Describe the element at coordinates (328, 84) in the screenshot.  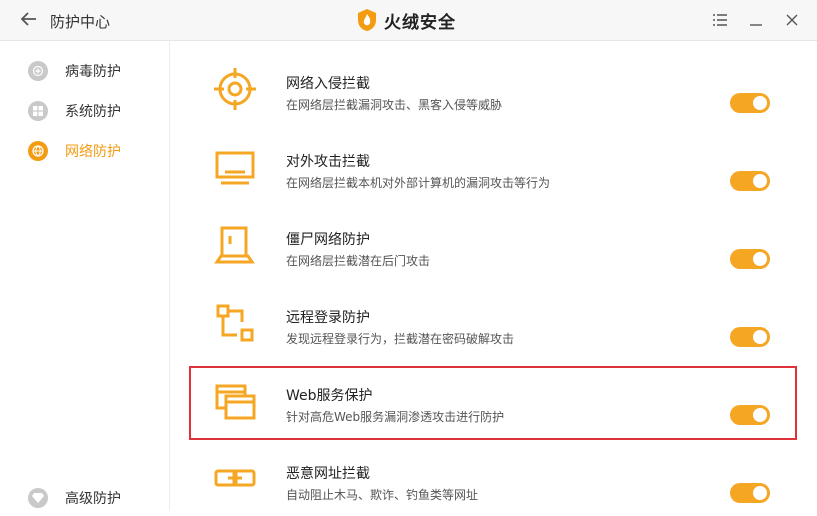
I see `feature-name: 网络入侵拦截` at that location.